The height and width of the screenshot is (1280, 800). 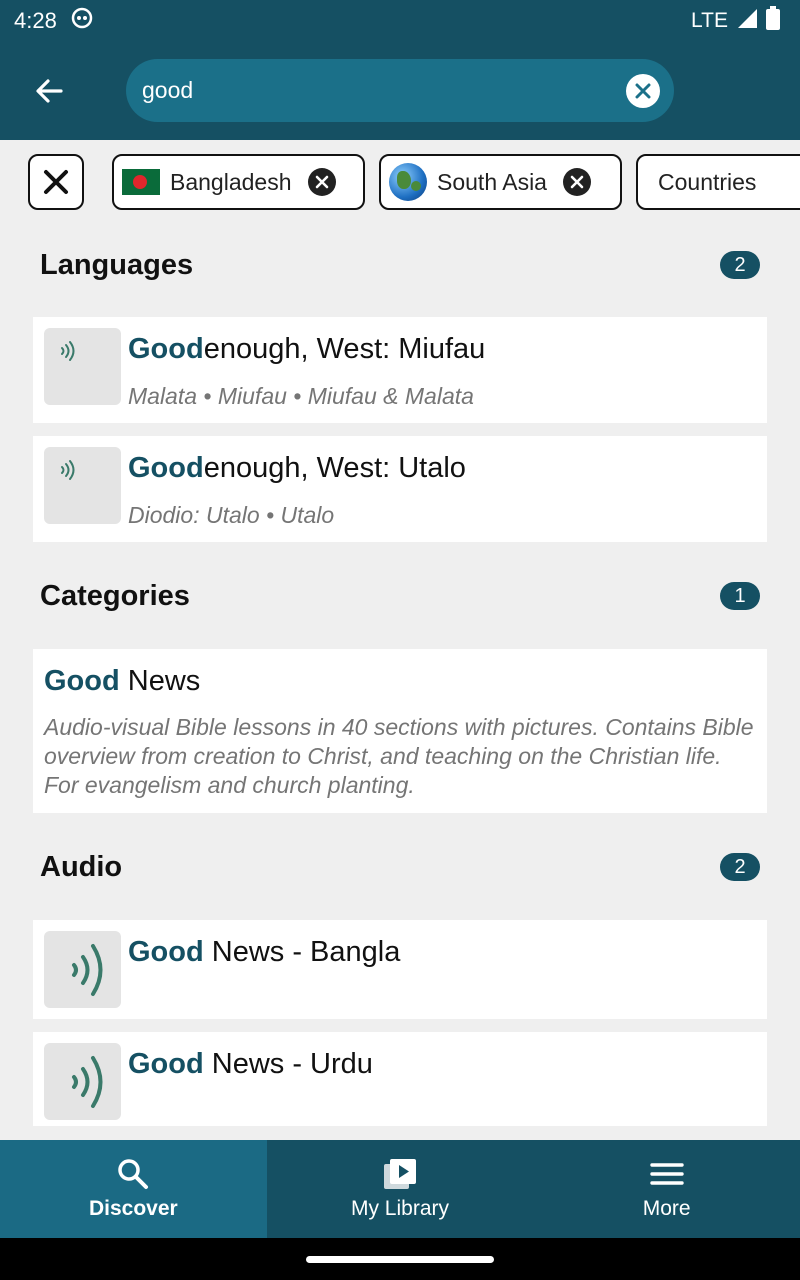 I want to click on categories-header: Categories 1, so click(x=400, y=596).